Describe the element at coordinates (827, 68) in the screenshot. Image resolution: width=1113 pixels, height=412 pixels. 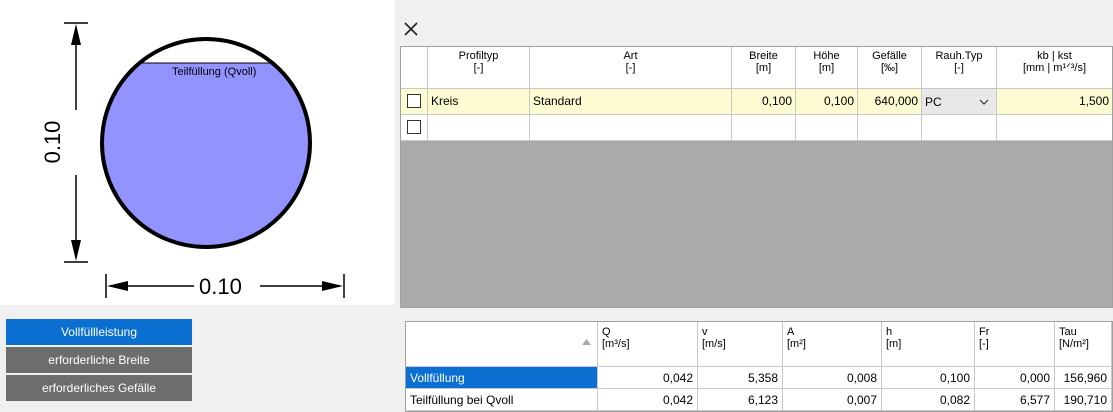
I see `col-header-hoehe: Höhe [m]` at that location.